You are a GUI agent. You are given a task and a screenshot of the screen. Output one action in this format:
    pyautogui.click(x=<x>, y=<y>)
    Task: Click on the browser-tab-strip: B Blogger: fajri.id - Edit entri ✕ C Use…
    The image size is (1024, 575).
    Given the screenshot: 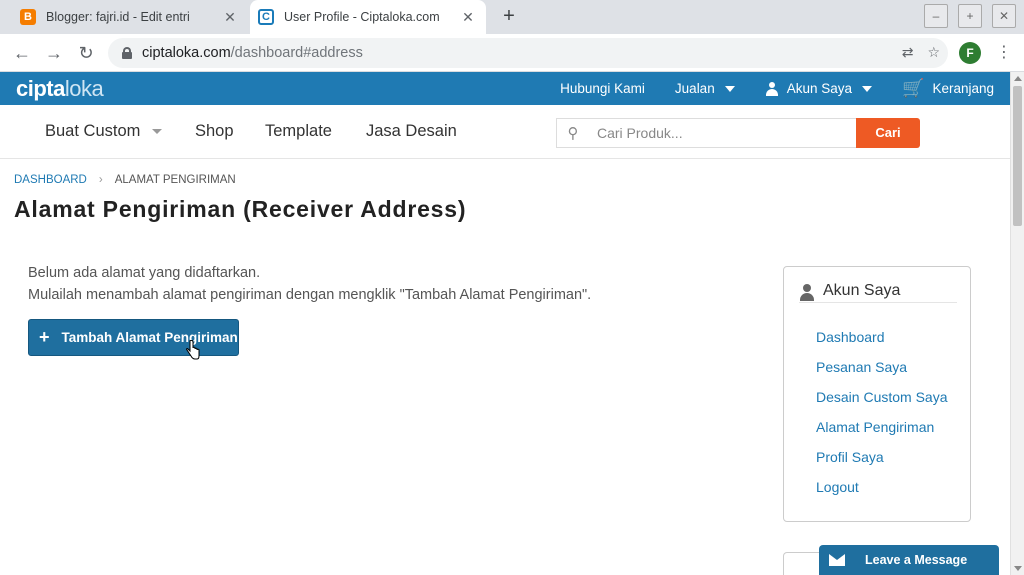 What is the action you would take?
    pyautogui.click(x=512, y=17)
    